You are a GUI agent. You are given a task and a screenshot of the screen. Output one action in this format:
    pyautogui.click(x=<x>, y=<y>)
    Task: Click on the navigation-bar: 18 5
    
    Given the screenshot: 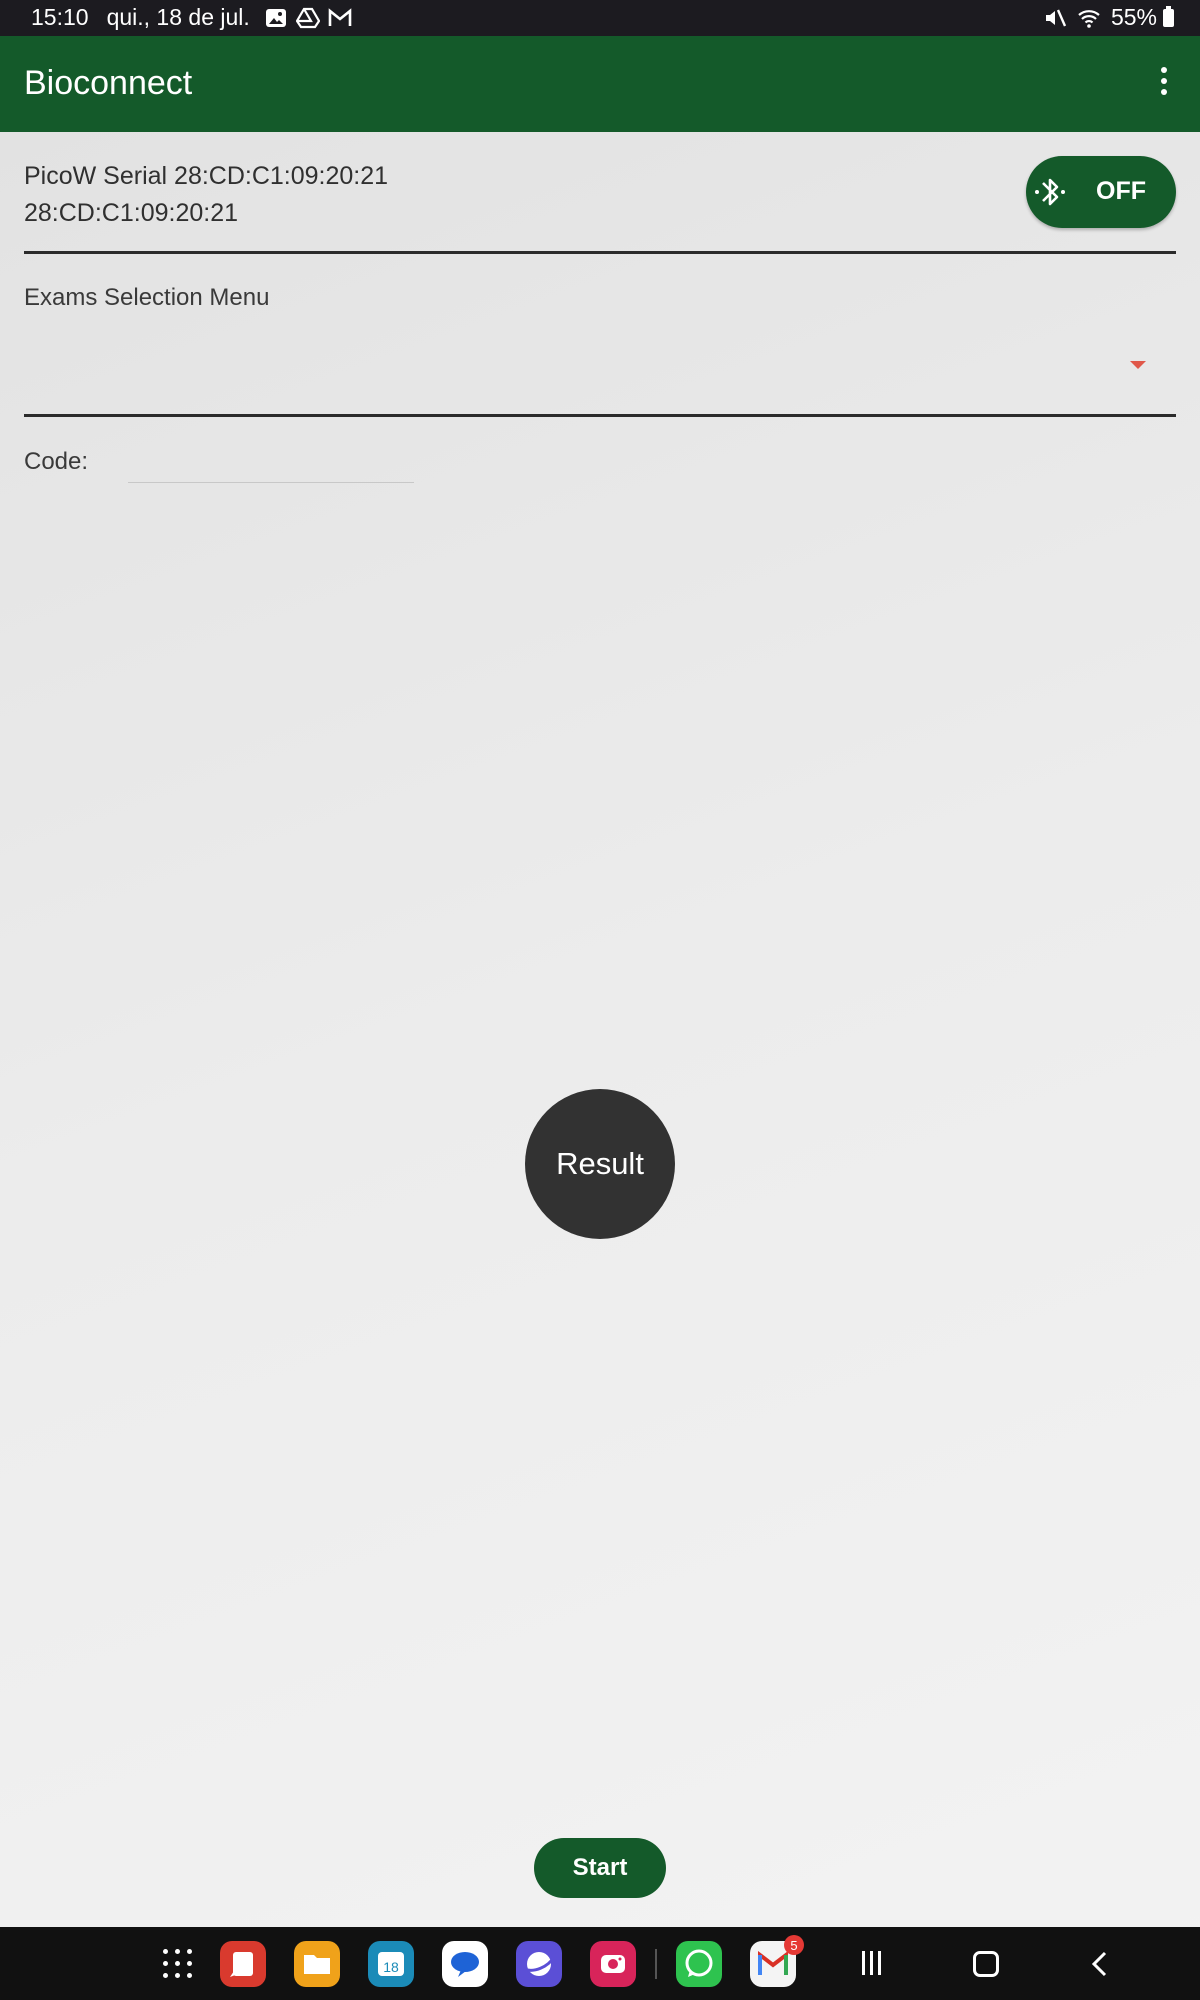 What is the action you would take?
    pyautogui.click(x=600, y=1963)
    